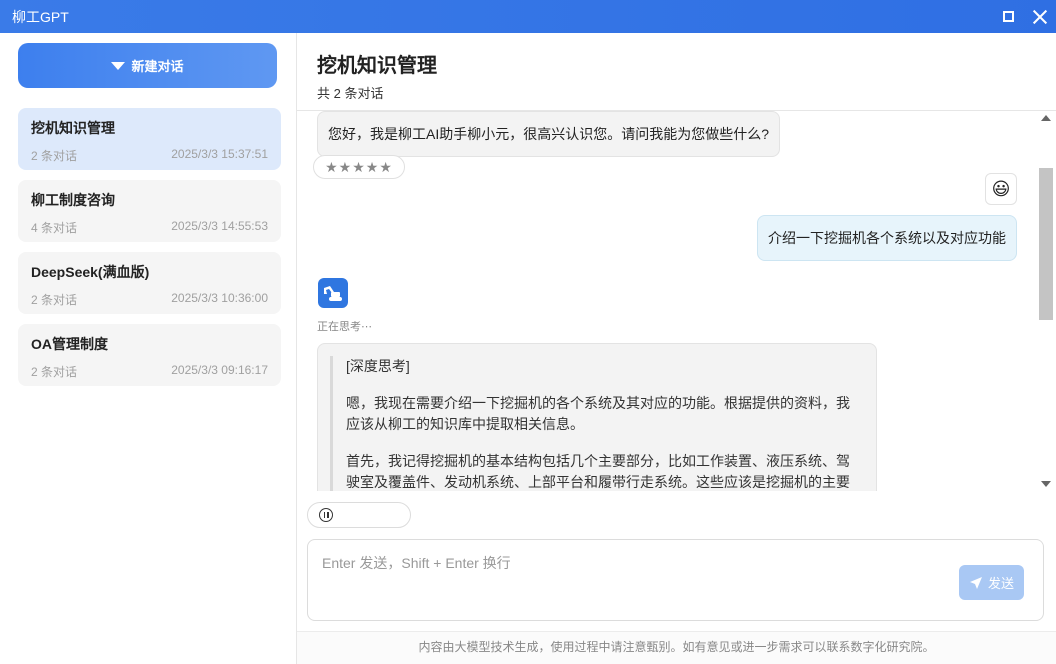  Describe the element at coordinates (219, 370) in the screenshot. I see `conversation-time: 2025/3/3 09:16:17` at that location.